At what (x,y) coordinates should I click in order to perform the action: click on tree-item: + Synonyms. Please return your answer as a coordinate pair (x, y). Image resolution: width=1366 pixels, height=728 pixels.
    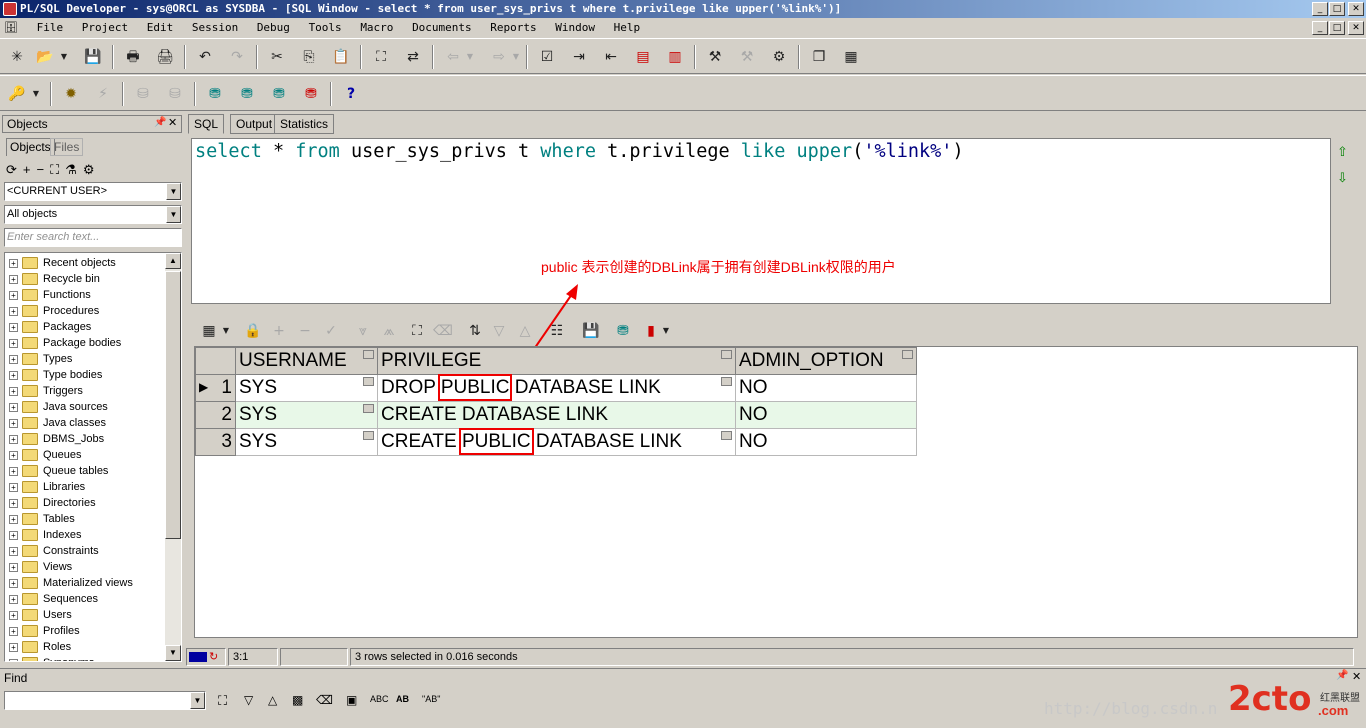
    Looking at the image, I should click on (51, 658).